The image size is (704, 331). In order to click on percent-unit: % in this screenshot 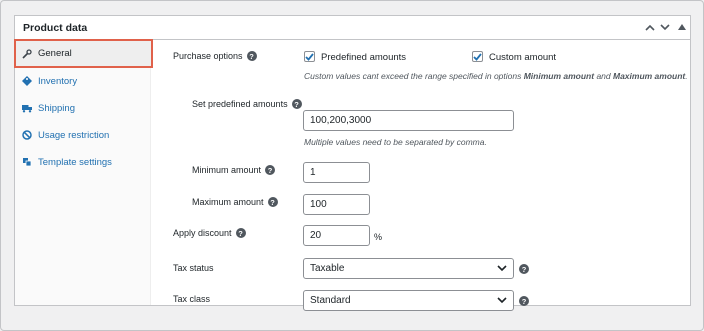, I will do `click(378, 237)`.